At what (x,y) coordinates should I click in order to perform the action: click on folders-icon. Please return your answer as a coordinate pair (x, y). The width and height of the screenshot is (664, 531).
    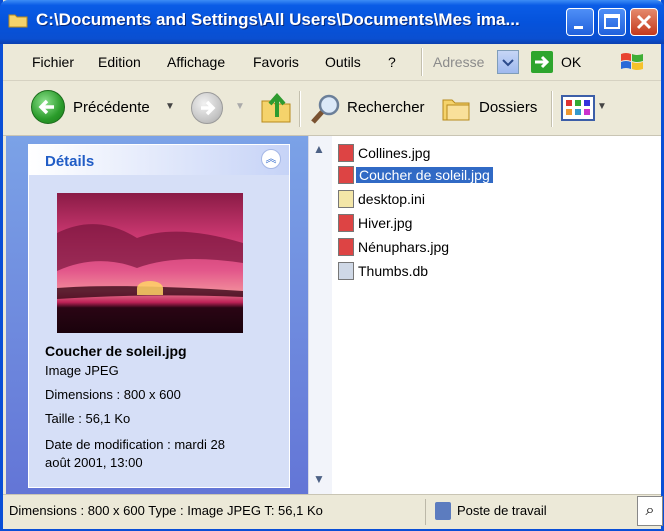
    Looking at the image, I should click on (457, 108).